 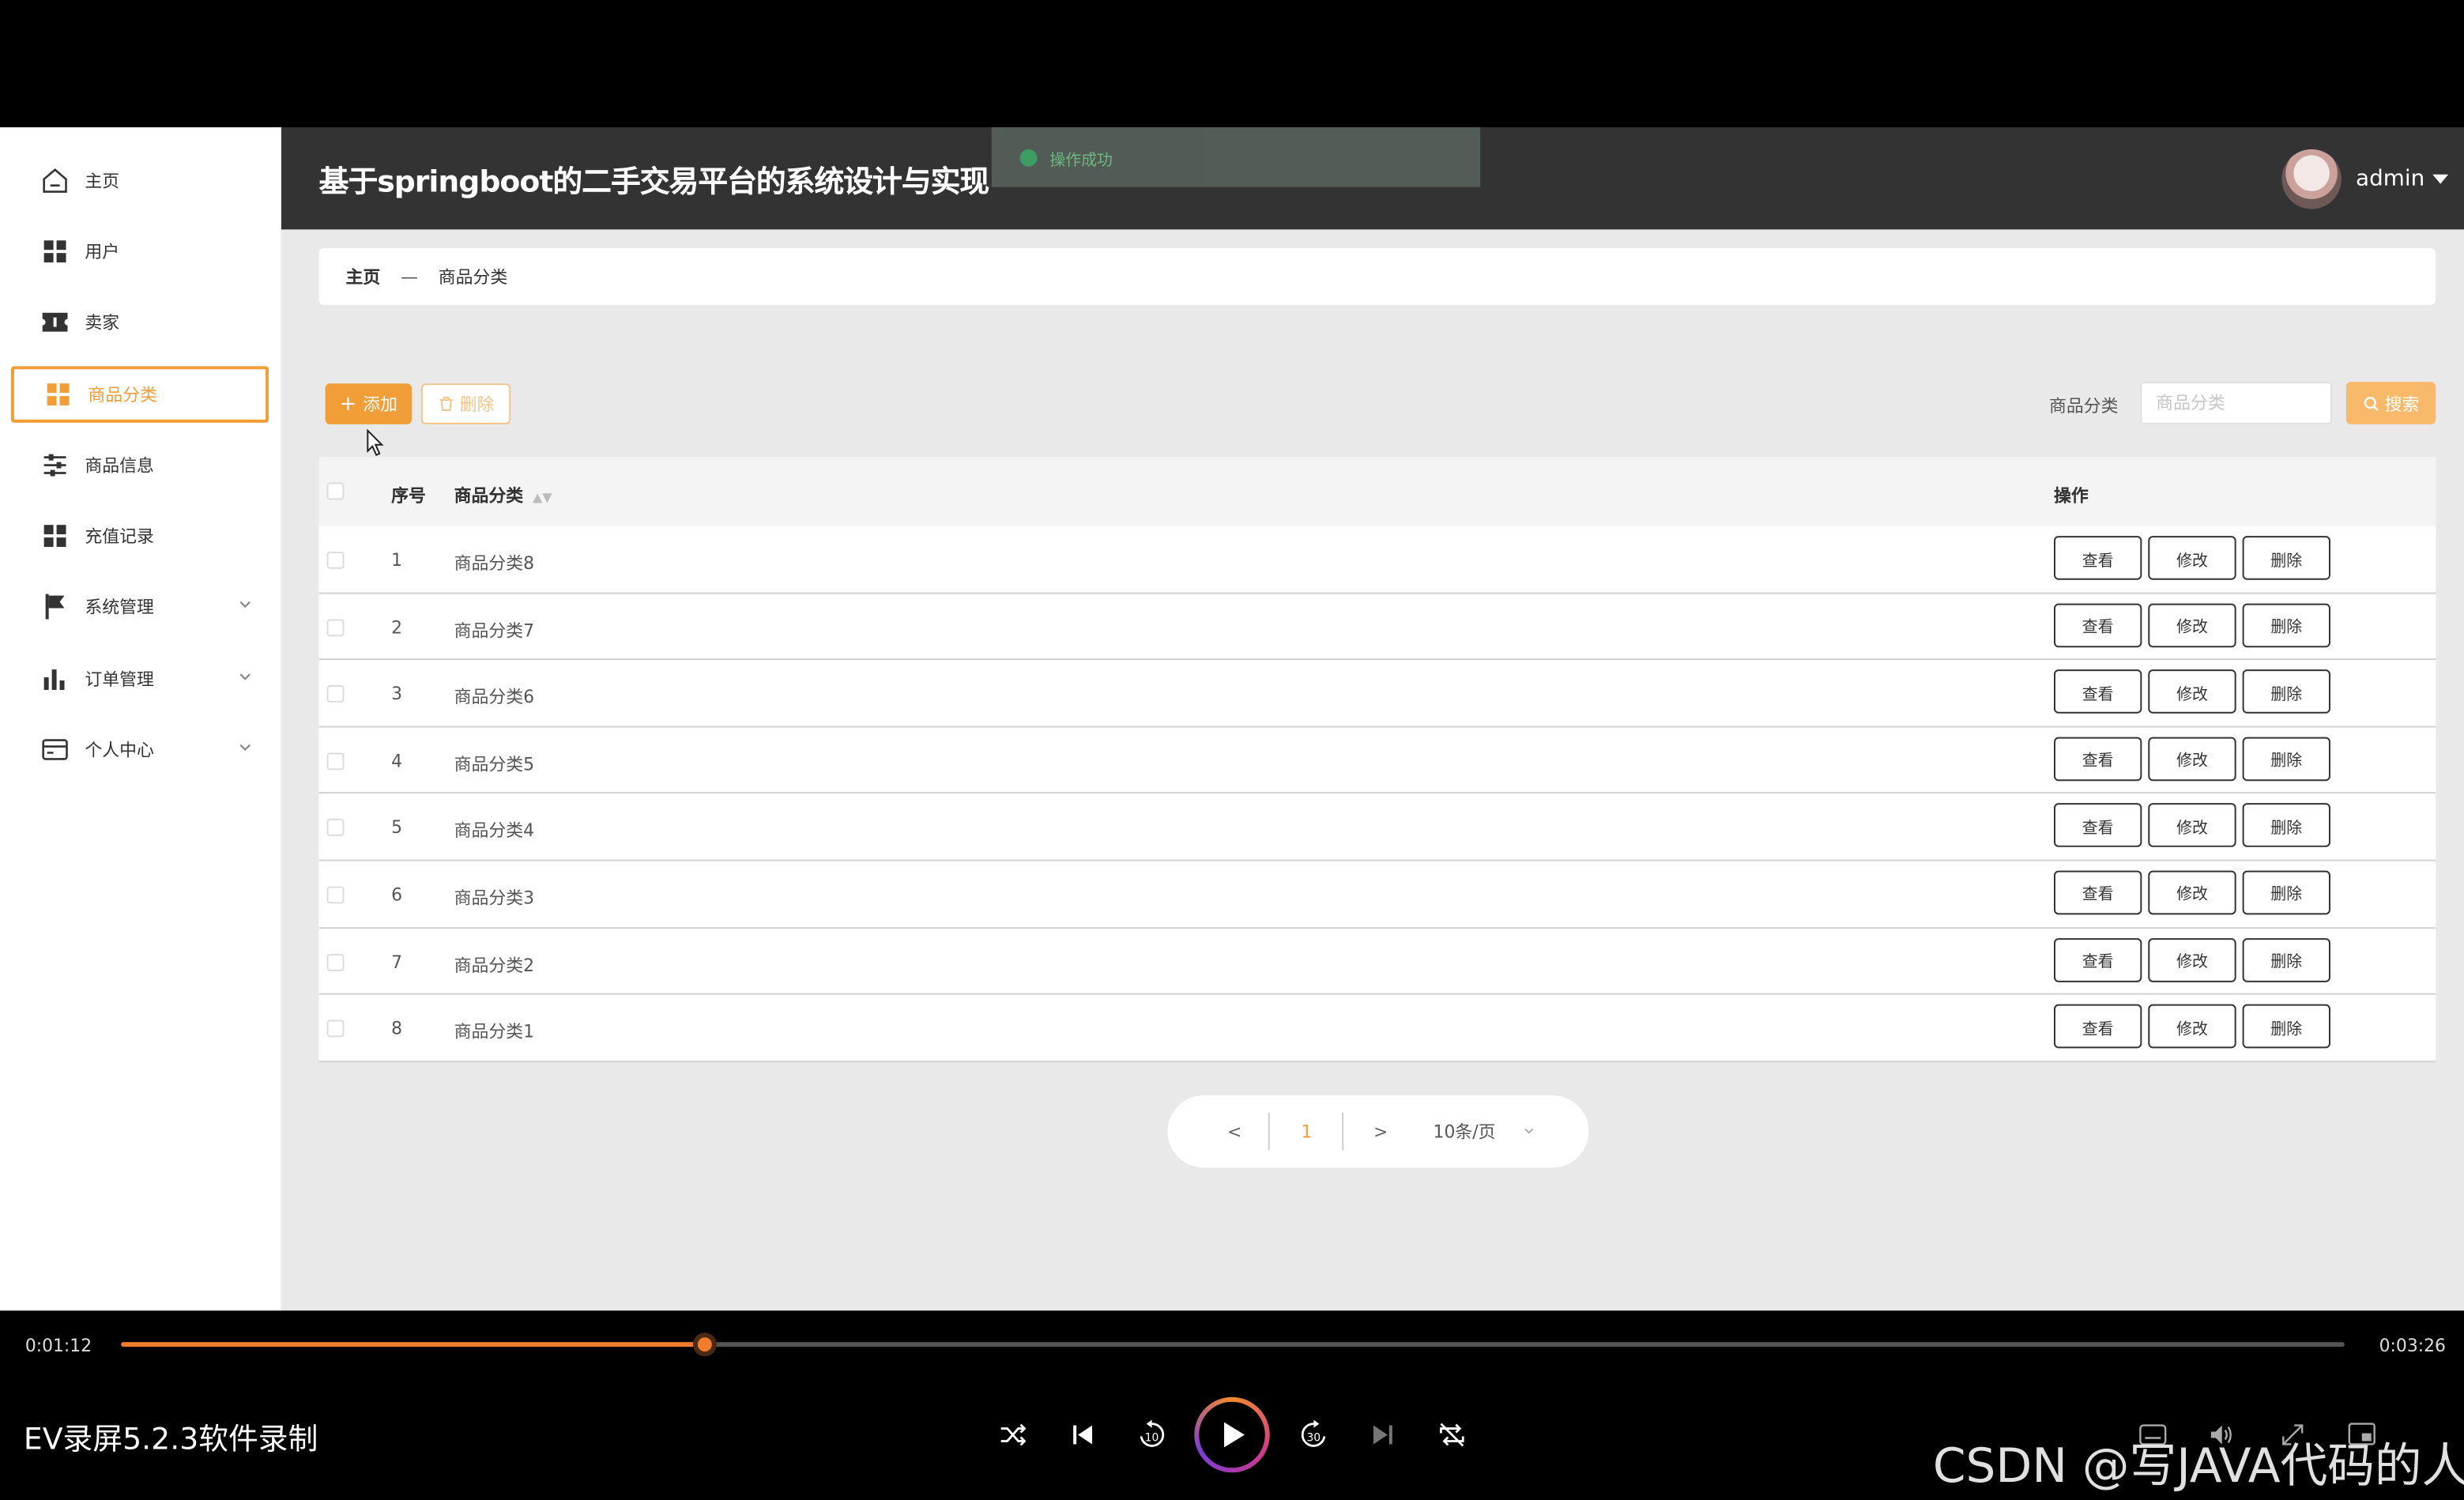 What do you see at coordinates (1452, 1436) in the screenshot?
I see `repeat-off-icon` at bounding box center [1452, 1436].